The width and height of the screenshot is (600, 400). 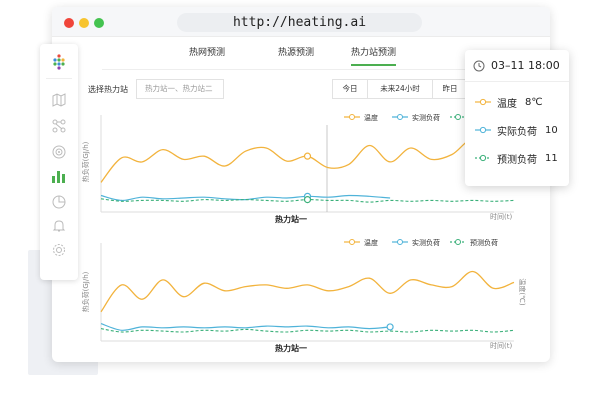 I want to click on chart2-legend-actual-marker, so click(x=400, y=242).